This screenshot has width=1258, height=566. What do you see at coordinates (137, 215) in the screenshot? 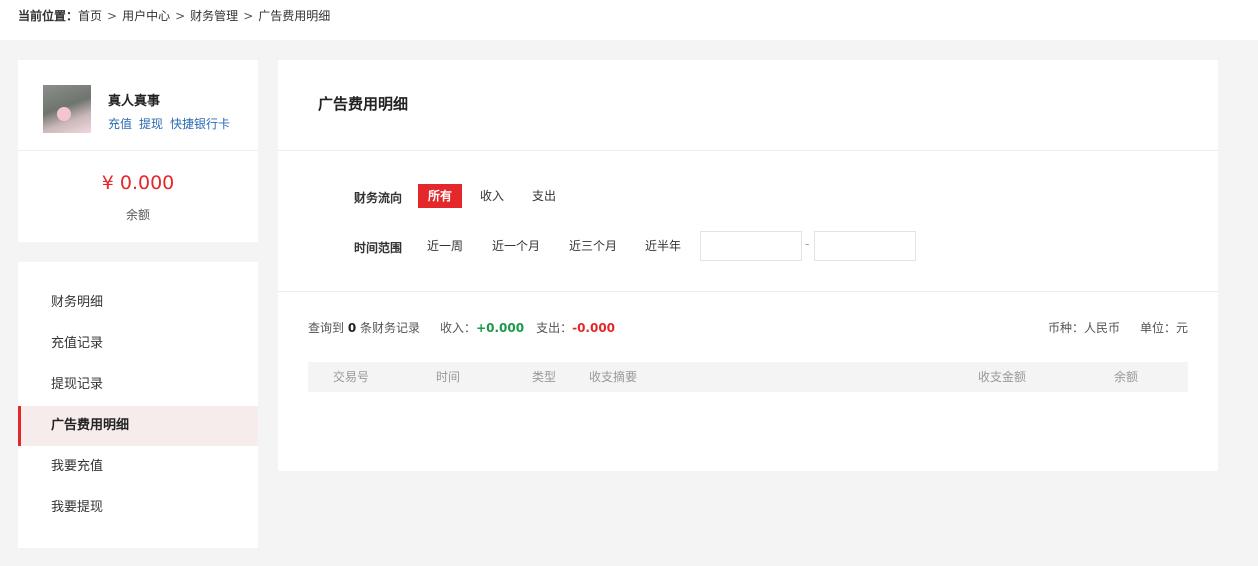
I see `balance-label: 余额` at bounding box center [137, 215].